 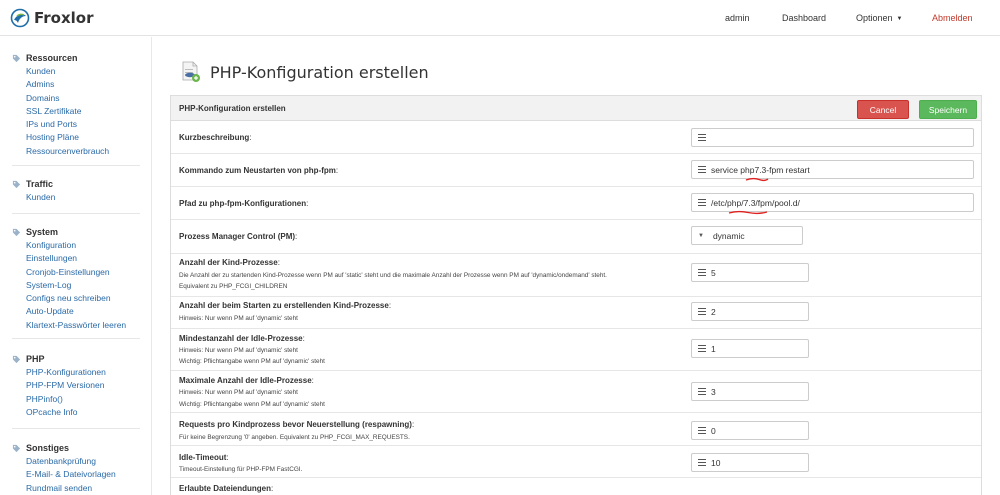 What do you see at coordinates (750, 348) in the screenshot?
I see `min-spare-input: 1` at bounding box center [750, 348].